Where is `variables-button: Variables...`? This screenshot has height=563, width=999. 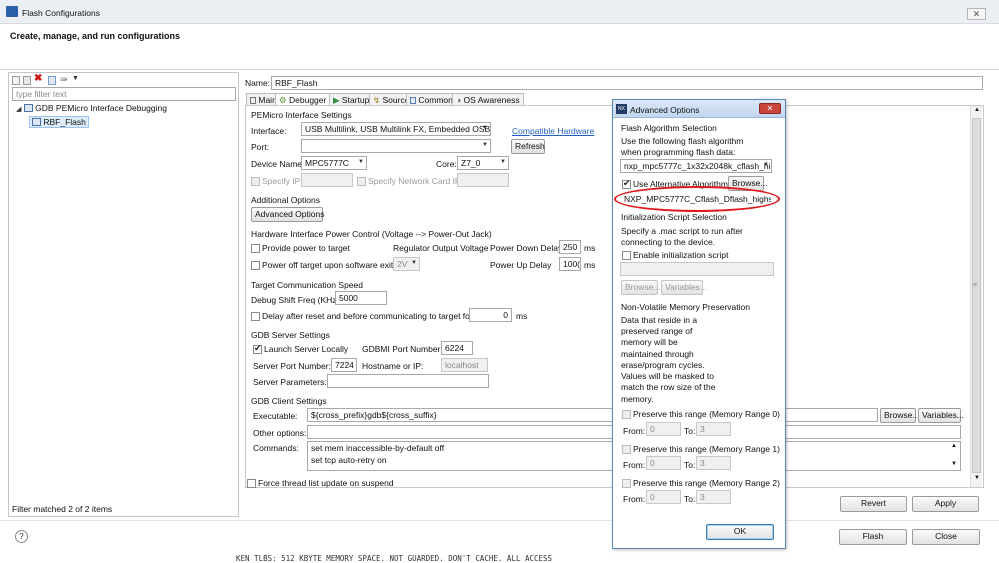 variables-button: Variables... is located at coordinates (941, 415).